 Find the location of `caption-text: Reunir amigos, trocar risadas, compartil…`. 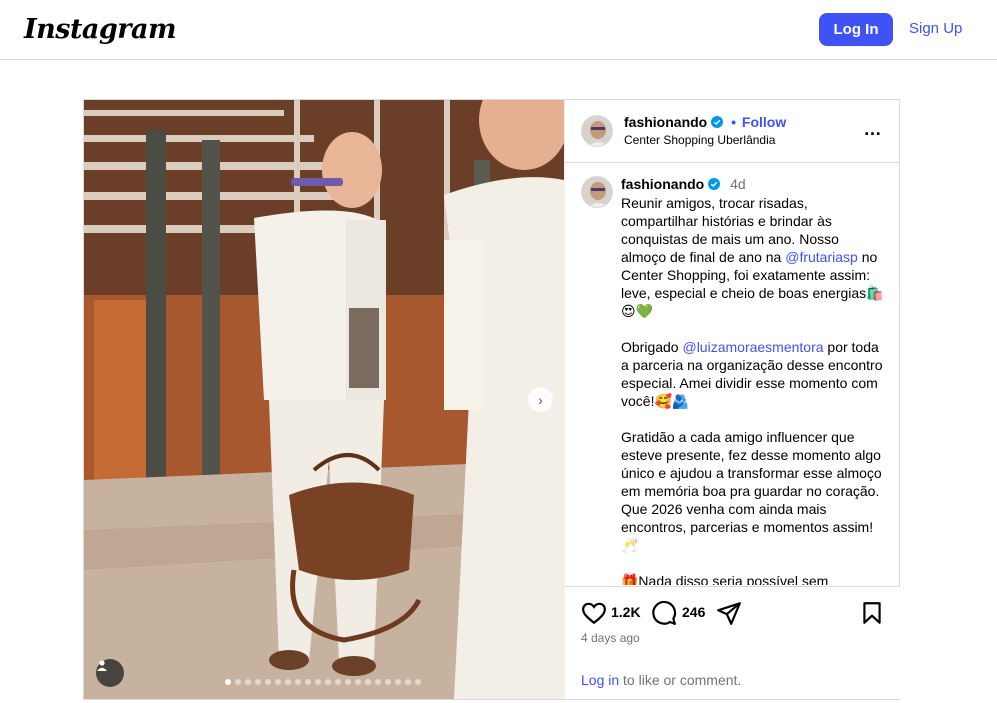

caption-text: Reunir amigos, trocar risadas, compartil… is located at coordinates (754, 389).